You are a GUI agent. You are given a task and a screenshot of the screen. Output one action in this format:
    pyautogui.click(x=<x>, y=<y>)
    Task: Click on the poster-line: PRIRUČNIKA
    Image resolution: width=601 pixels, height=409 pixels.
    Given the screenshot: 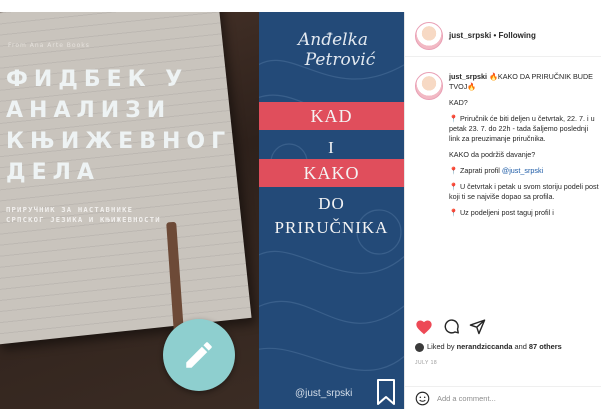 What is the action you would take?
    pyautogui.click(x=331, y=227)
    